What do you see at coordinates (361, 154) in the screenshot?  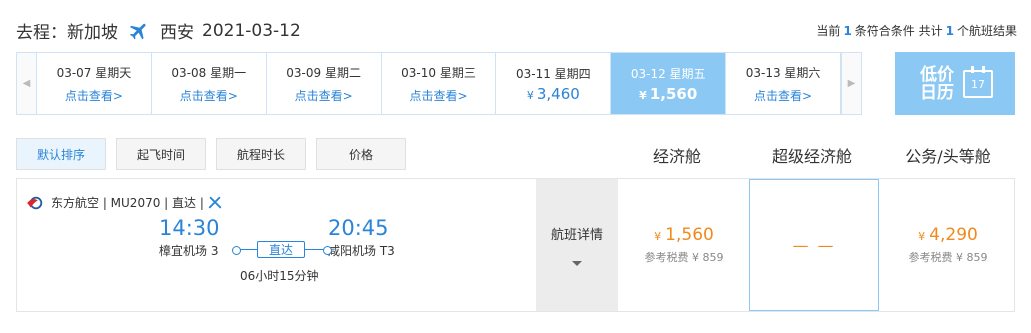 I see `sort-price-button: 价格` at bounding box center [361, 154].